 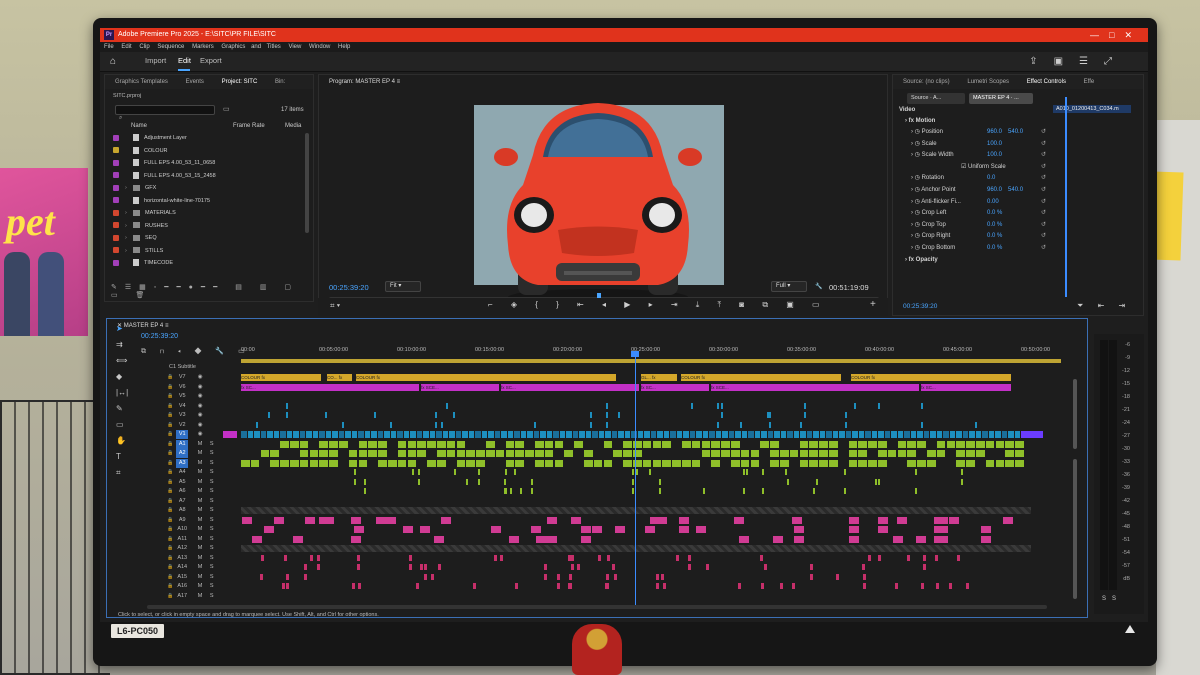 What do you see at coordinates (122, 392) in the screenshot?
I see `slip-tool-icon: |↔|` at bounding box center [122, 392].